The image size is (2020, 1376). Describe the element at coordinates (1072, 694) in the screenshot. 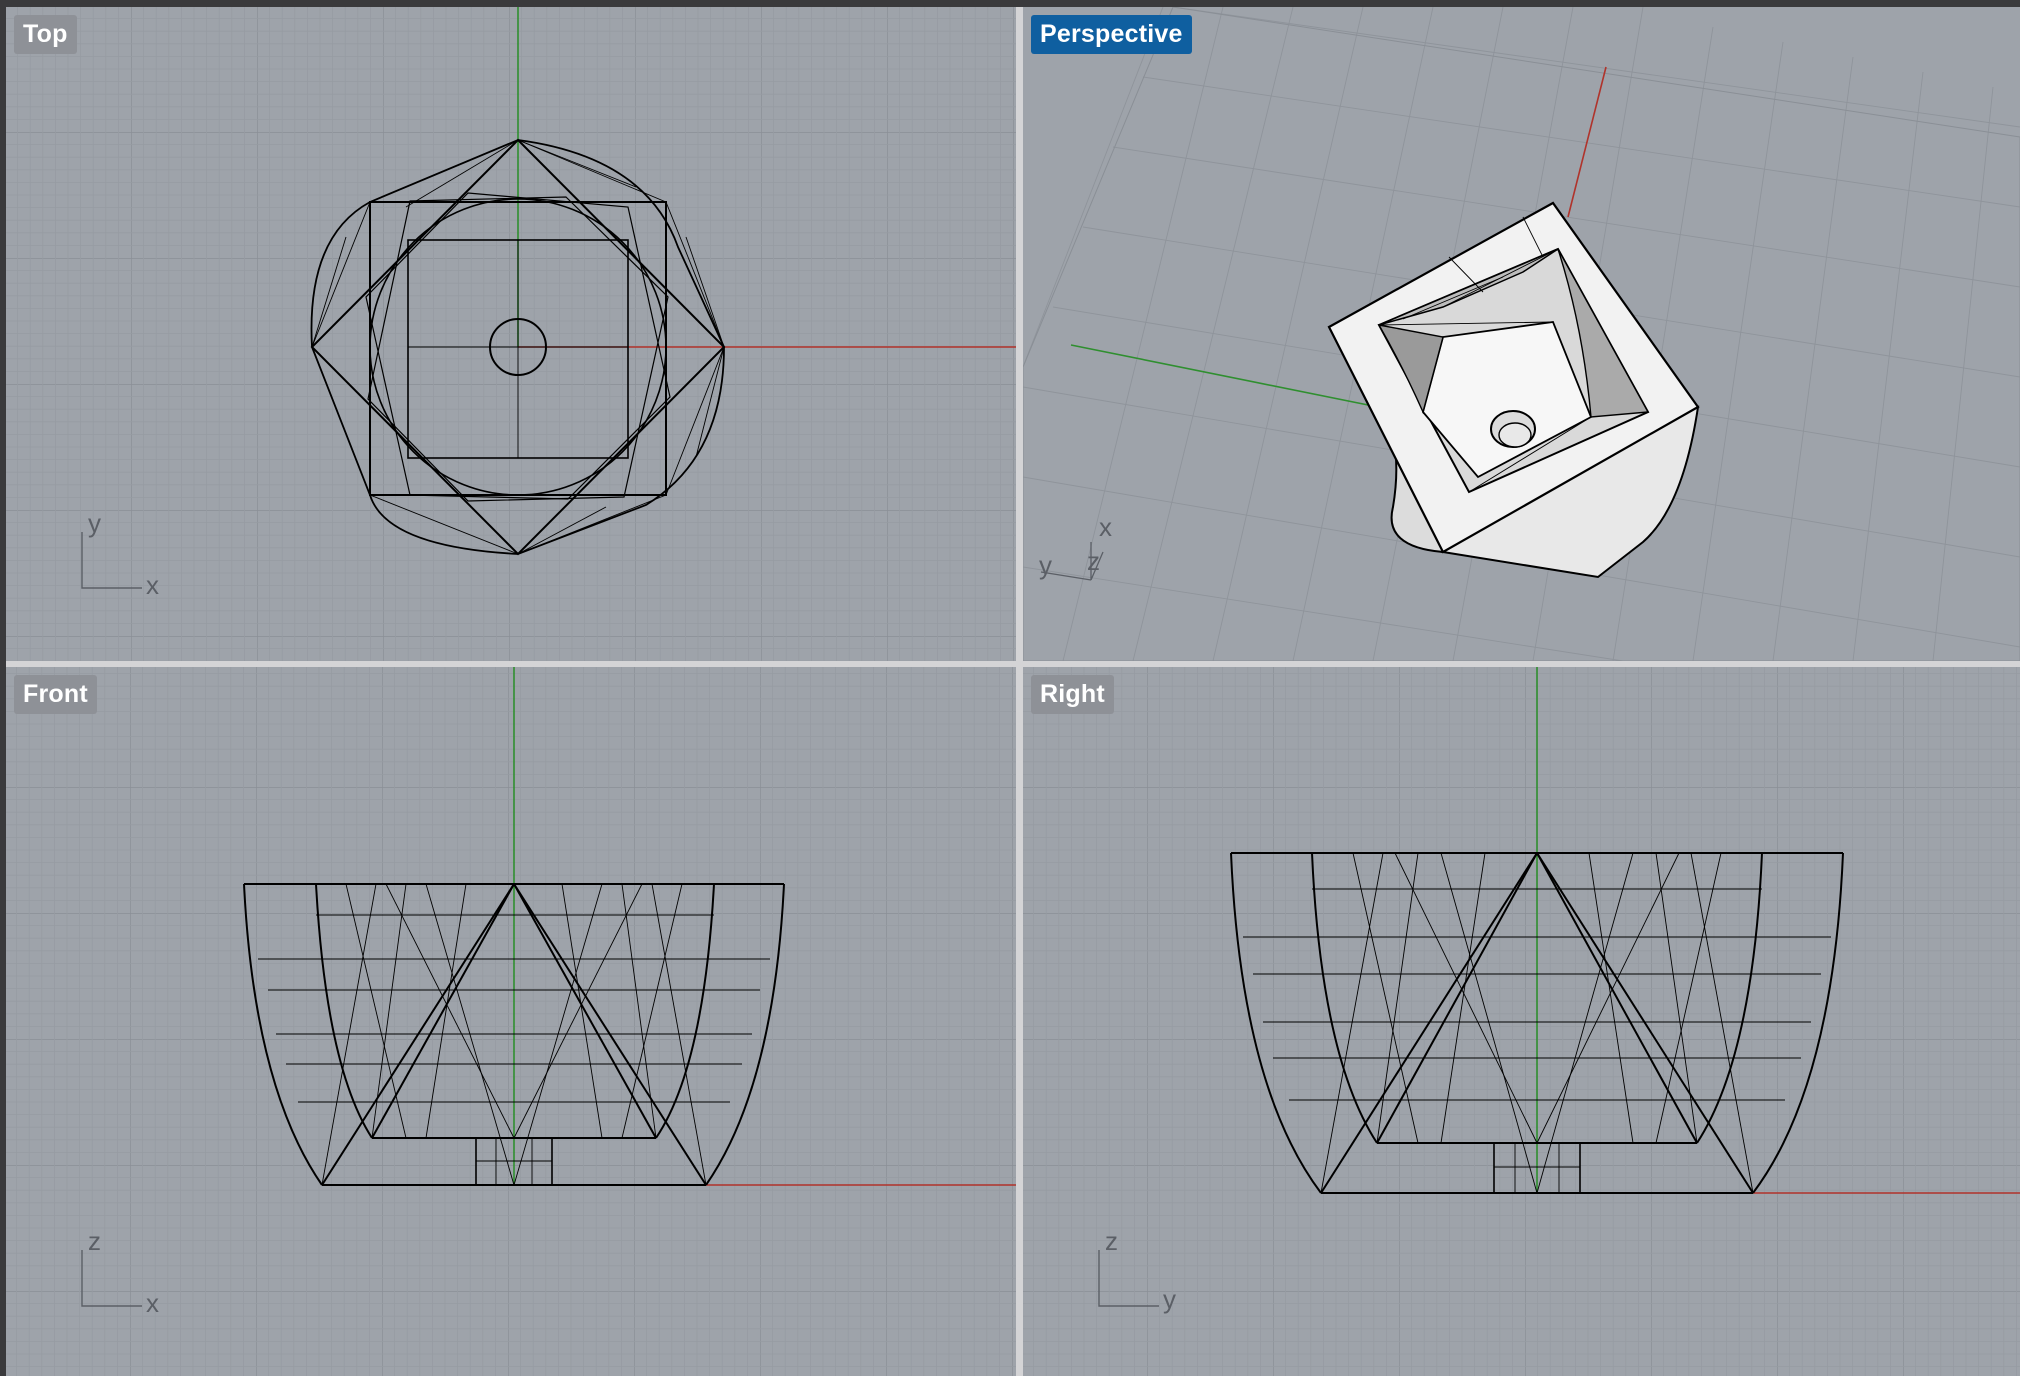

I see `viewport-label-right: Right` at that location.